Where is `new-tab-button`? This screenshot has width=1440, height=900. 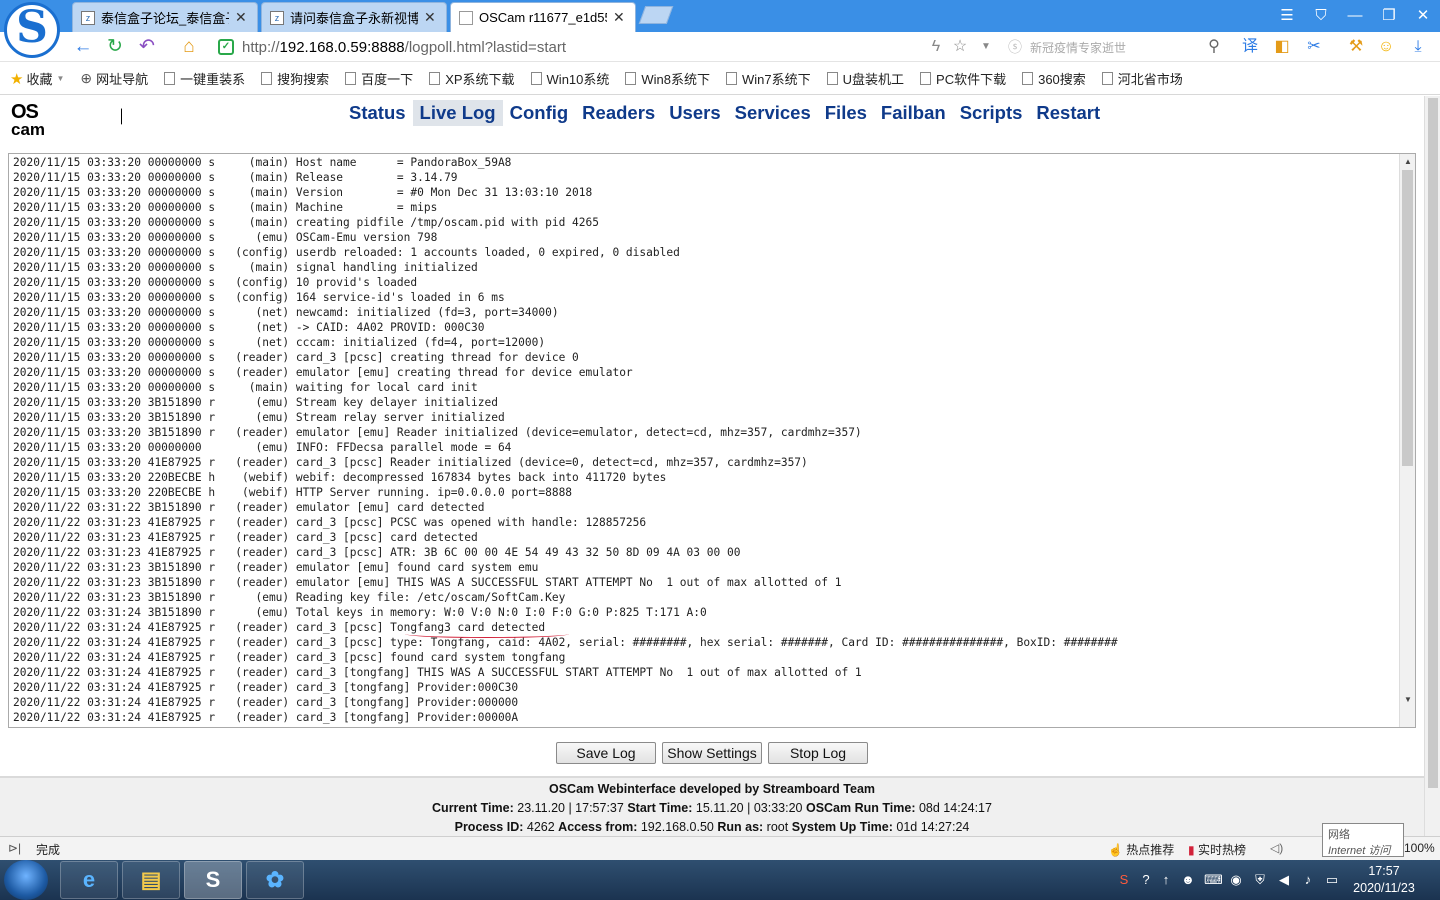 new-tab-button is located at coordinates (656, 15).